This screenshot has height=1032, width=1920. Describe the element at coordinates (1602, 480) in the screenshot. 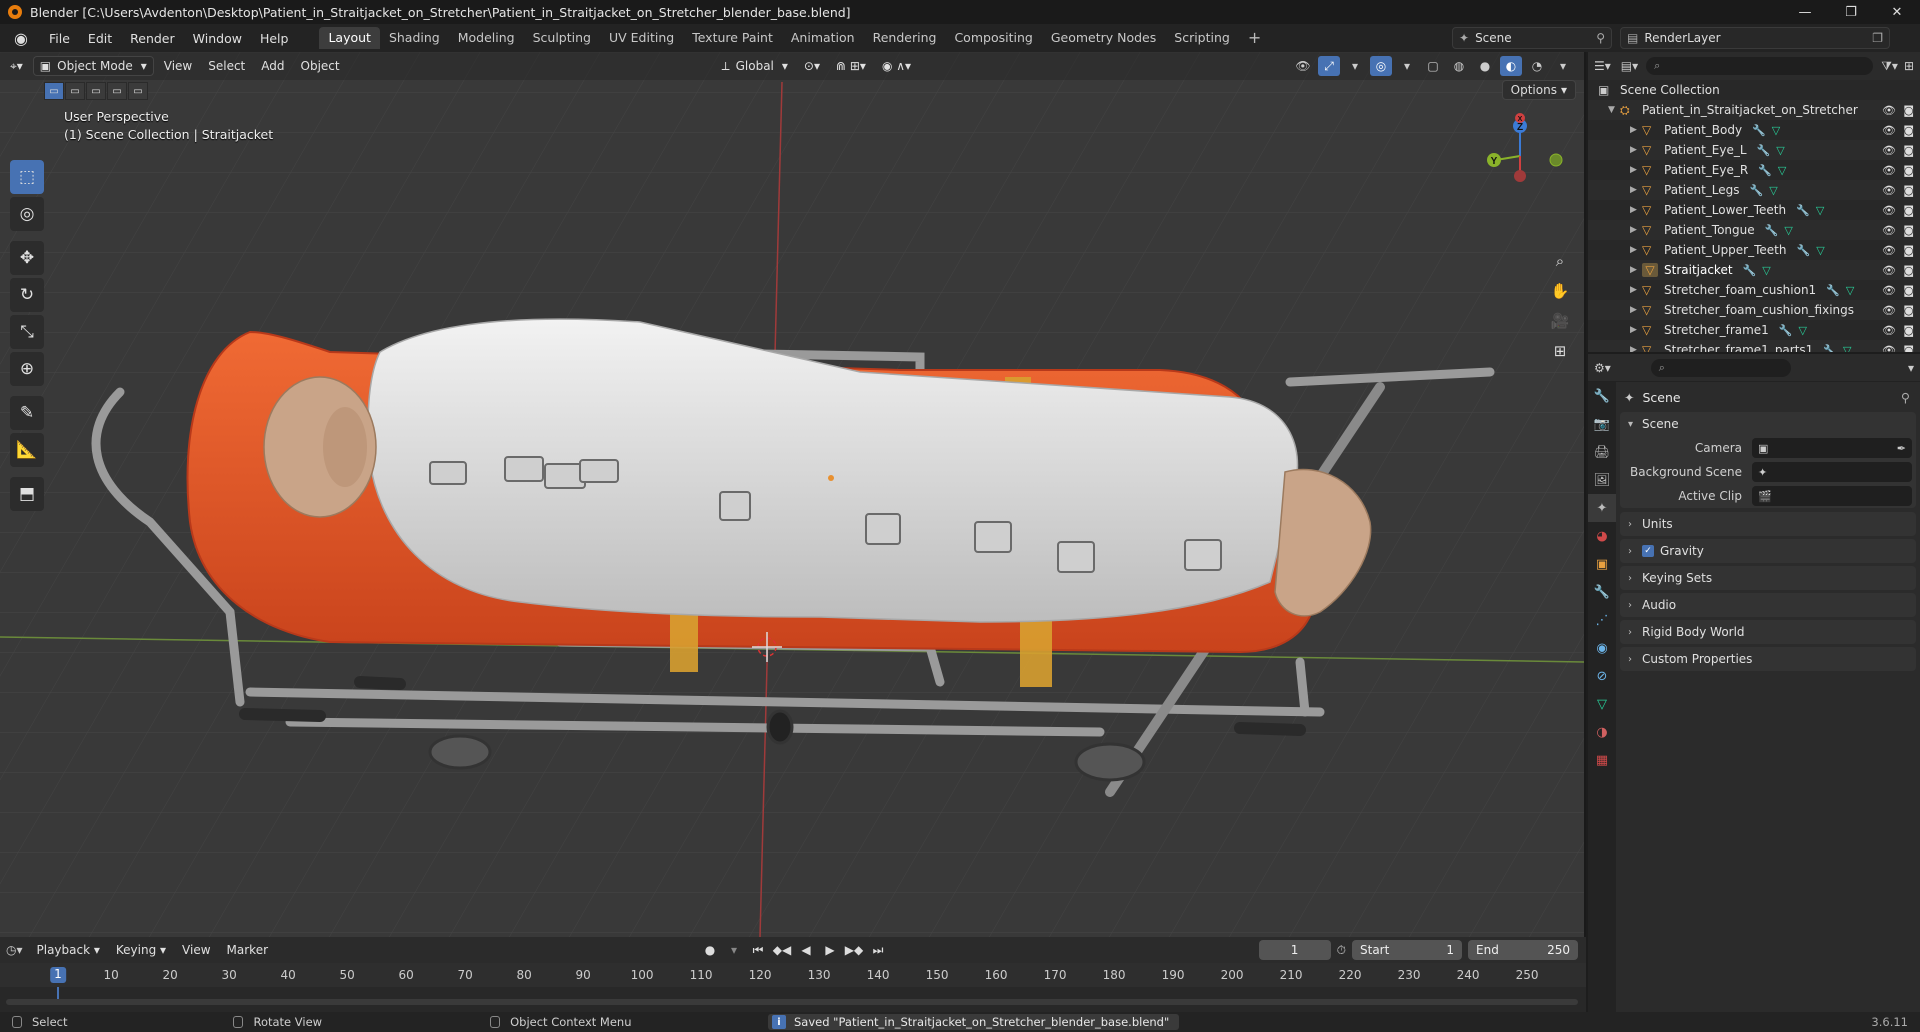

I see `view-layer-tab-icon: 🖼` at that location.